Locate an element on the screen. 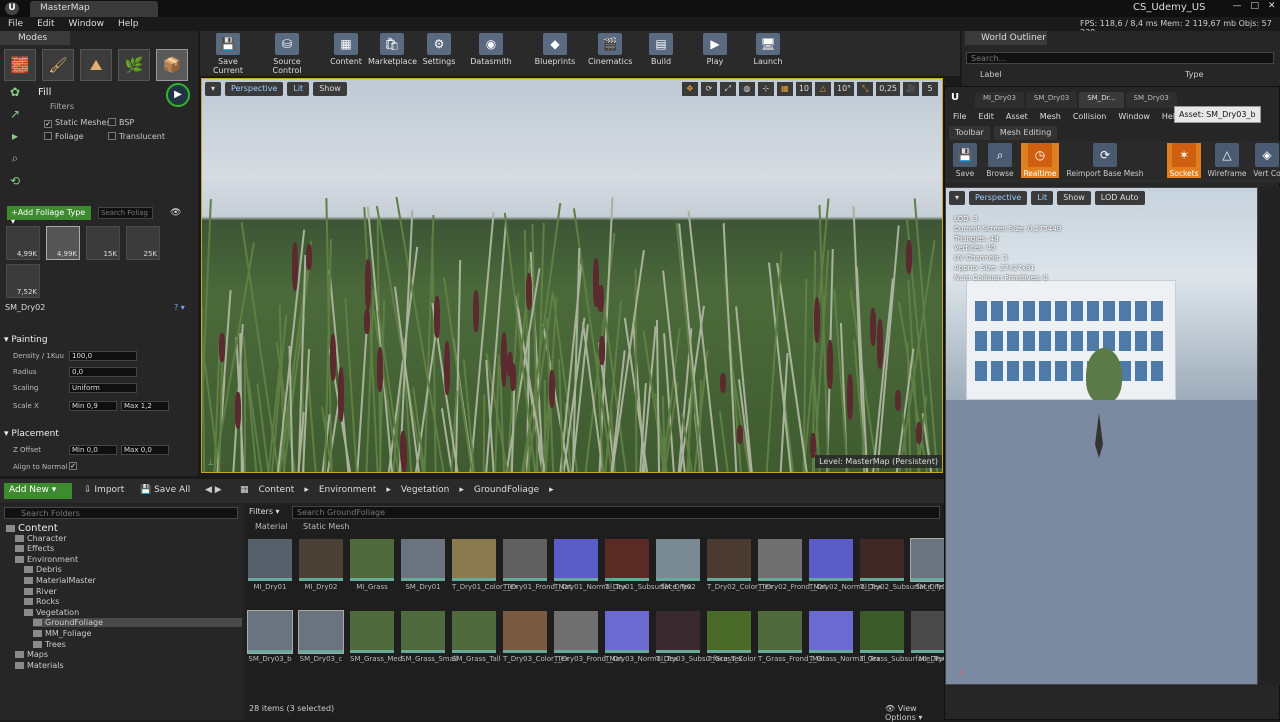 Image resolution: width=1280 pixels, height=722 pixels. launch-button: 🖥 Launch is located at coordinates (768, 53).